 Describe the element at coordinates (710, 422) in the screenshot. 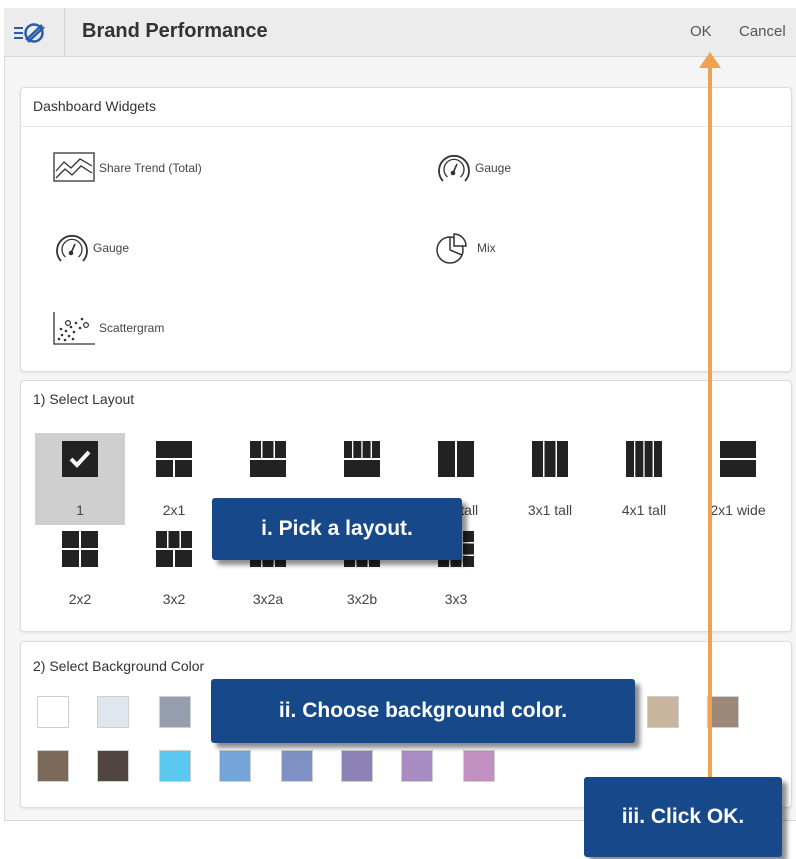

I see `pointer-arrow` at that location.